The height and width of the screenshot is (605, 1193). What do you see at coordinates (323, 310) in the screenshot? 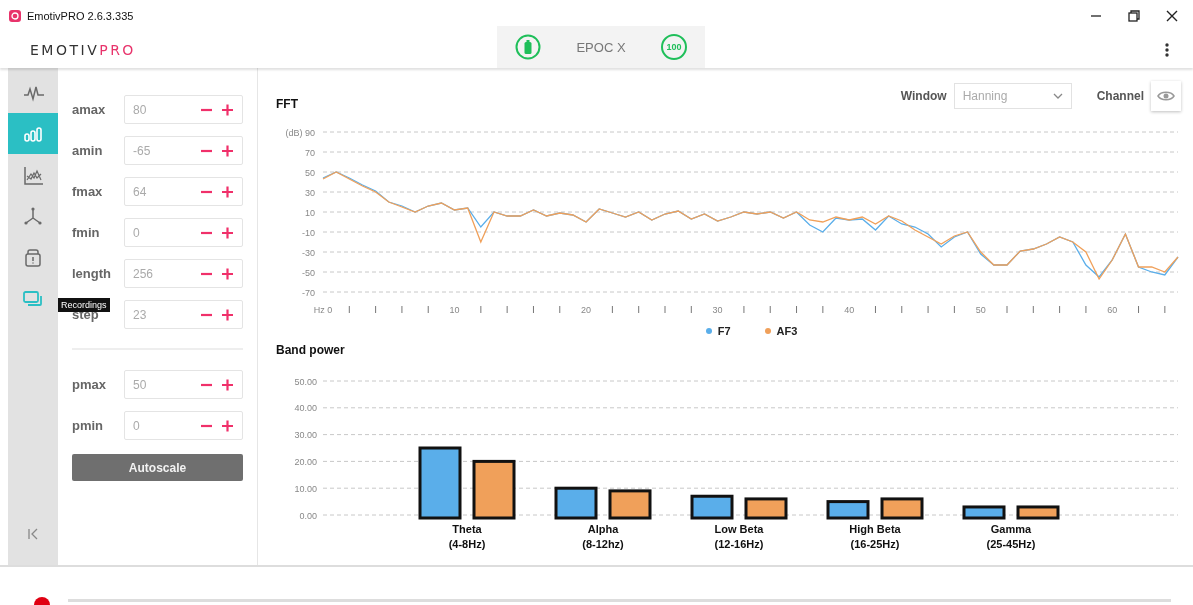
I see `x-tick-label: Hz 0` at bounding box center [323, 310].